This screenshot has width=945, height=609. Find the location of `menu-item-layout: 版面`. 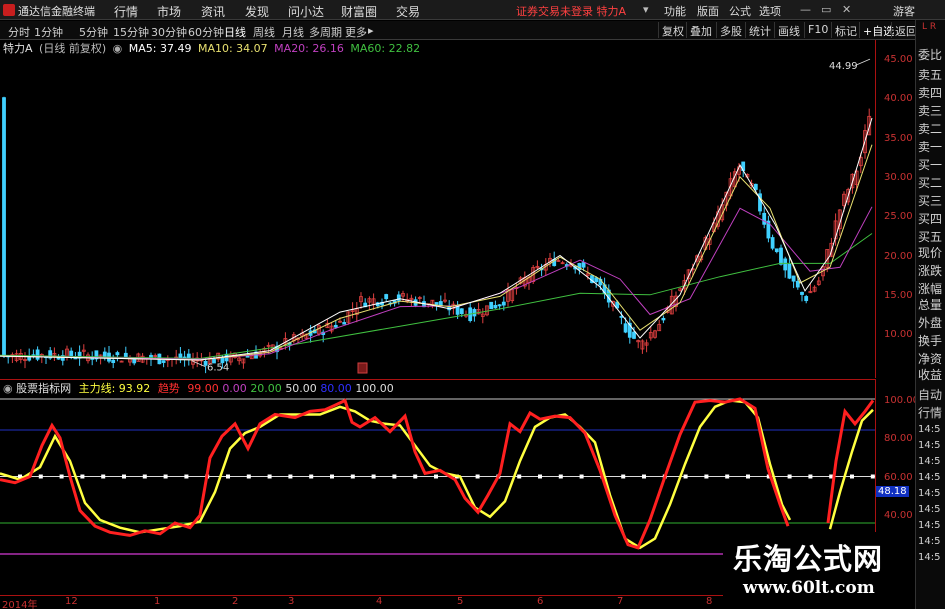

menu-item-layout: 版面 is located at coordinates (708, 11).